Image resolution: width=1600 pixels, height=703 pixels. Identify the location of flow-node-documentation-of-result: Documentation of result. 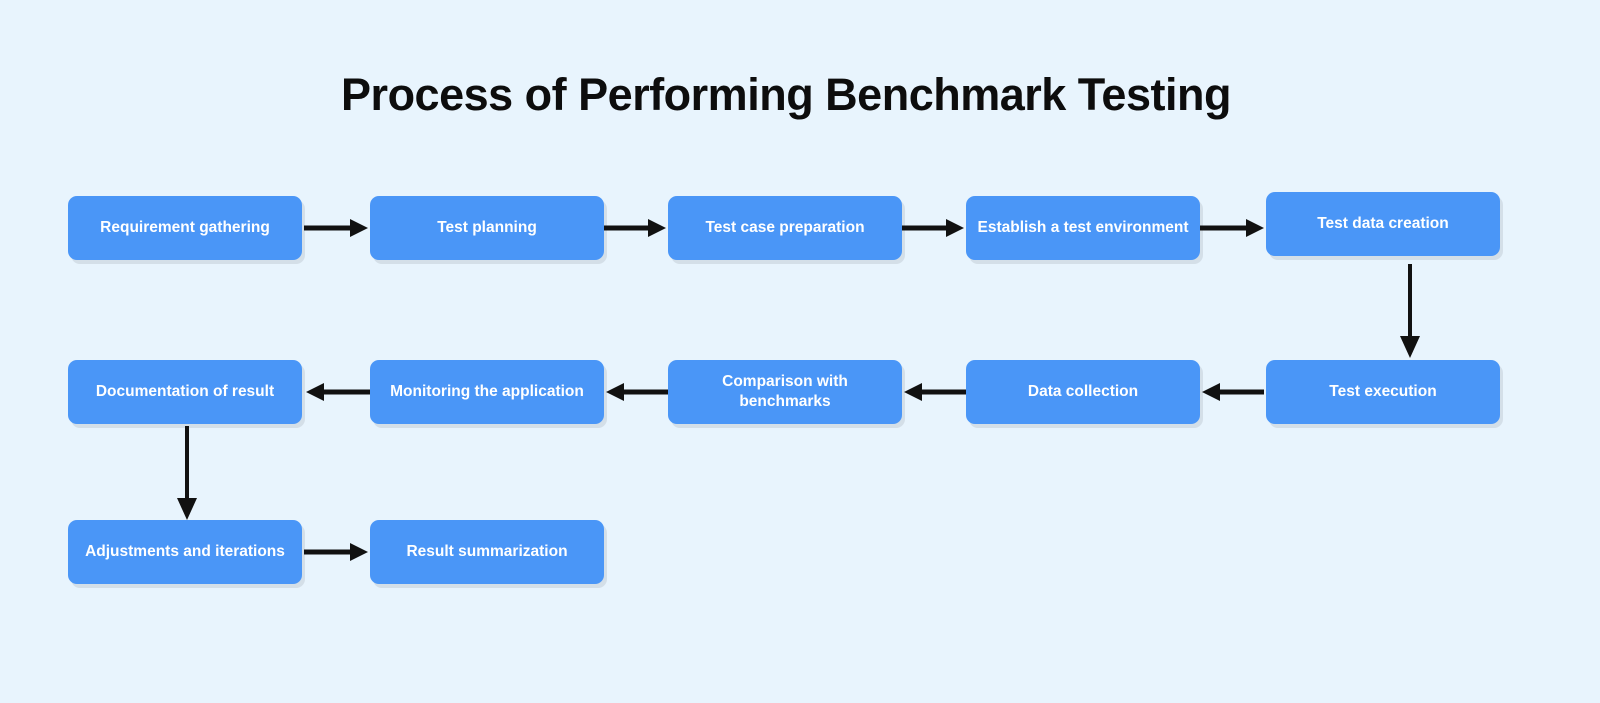
(185, 392).